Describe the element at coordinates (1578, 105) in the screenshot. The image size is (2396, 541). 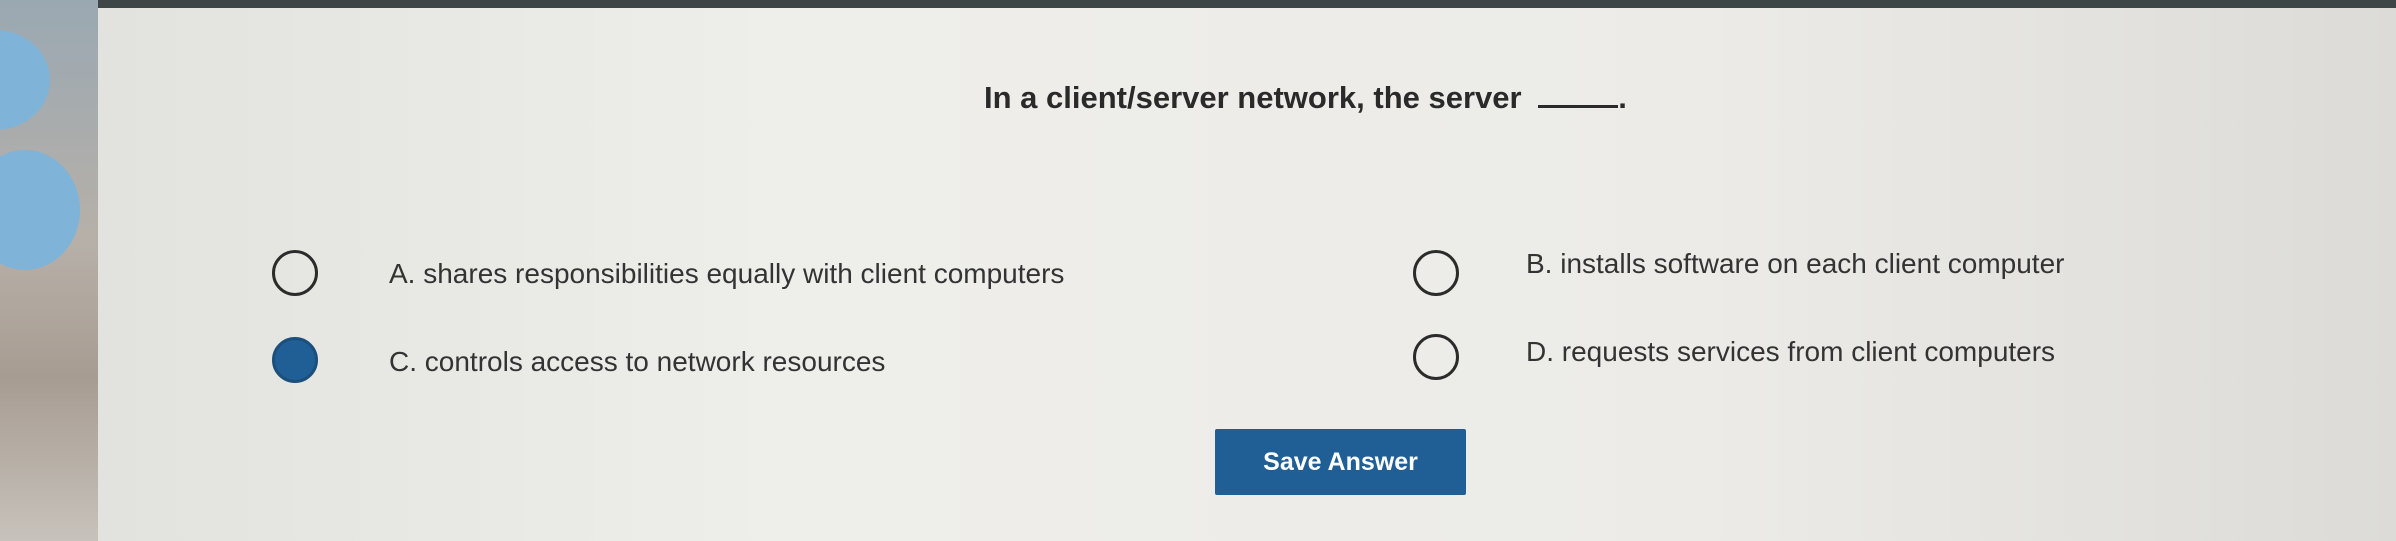
I see `answer-blank` at that location.